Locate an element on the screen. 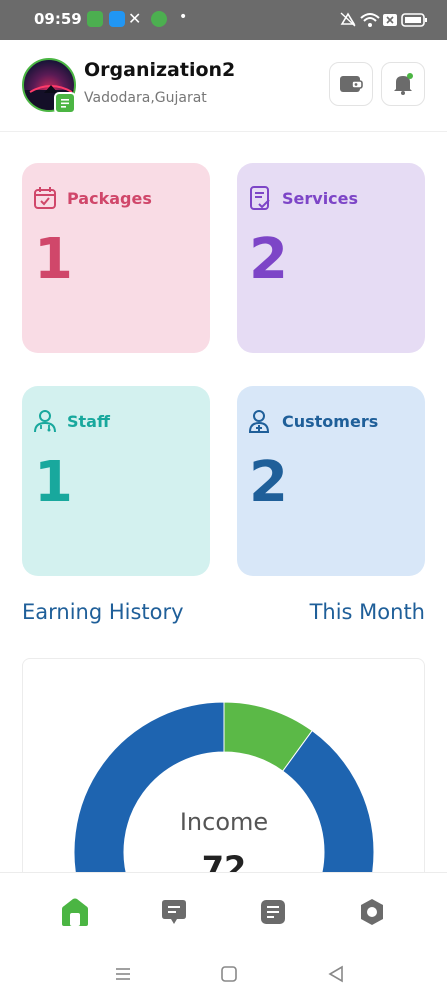  home-button is located at coordinates (229, 974).